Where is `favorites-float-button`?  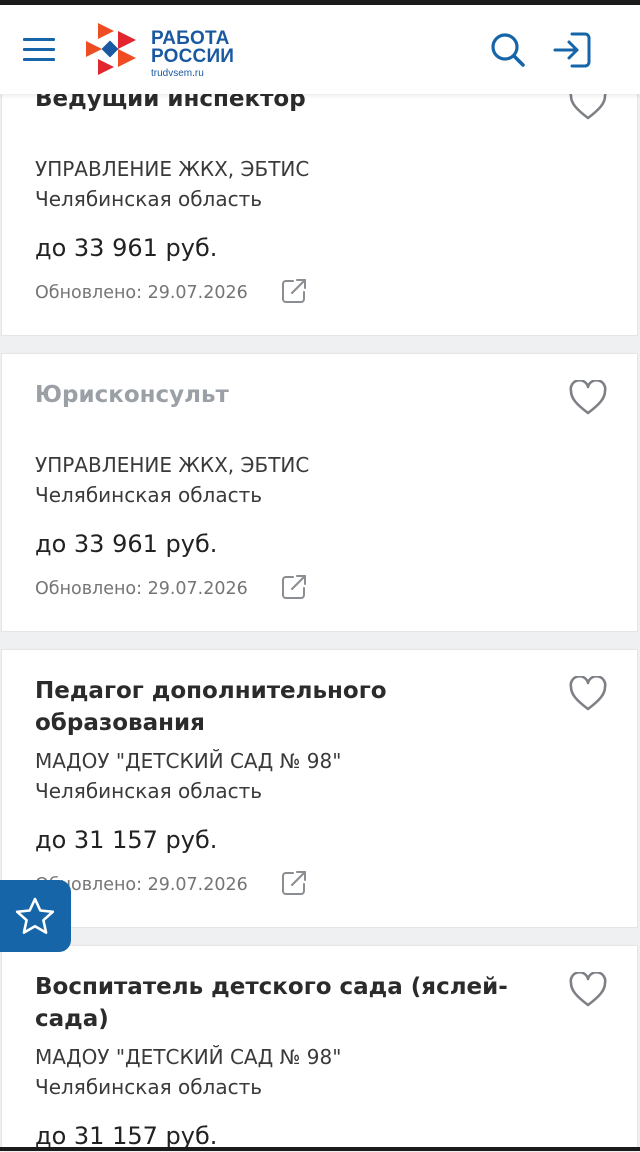
favorites-float-button is located at coordinates (35, 916).